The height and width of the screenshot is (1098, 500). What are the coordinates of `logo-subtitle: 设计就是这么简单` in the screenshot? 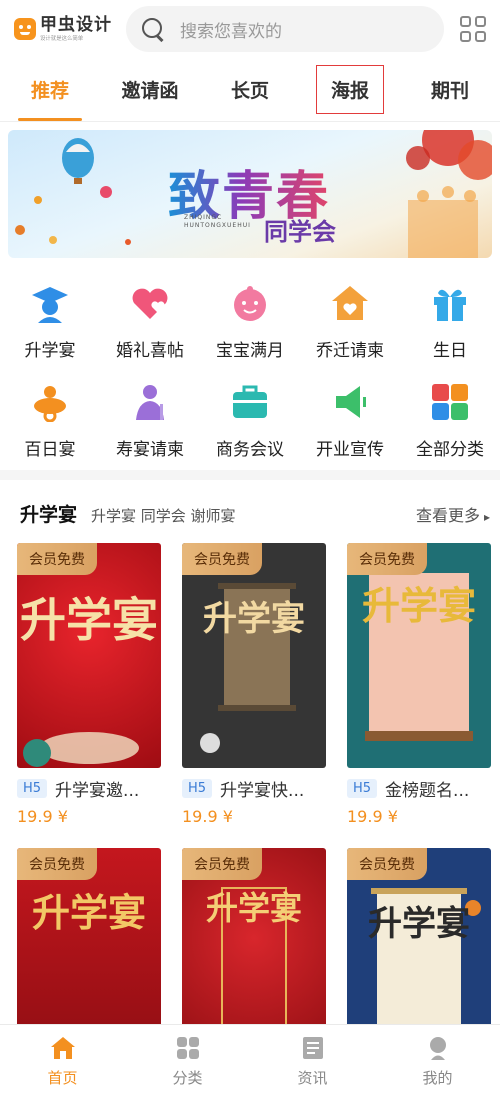 It's located at (62, 38).